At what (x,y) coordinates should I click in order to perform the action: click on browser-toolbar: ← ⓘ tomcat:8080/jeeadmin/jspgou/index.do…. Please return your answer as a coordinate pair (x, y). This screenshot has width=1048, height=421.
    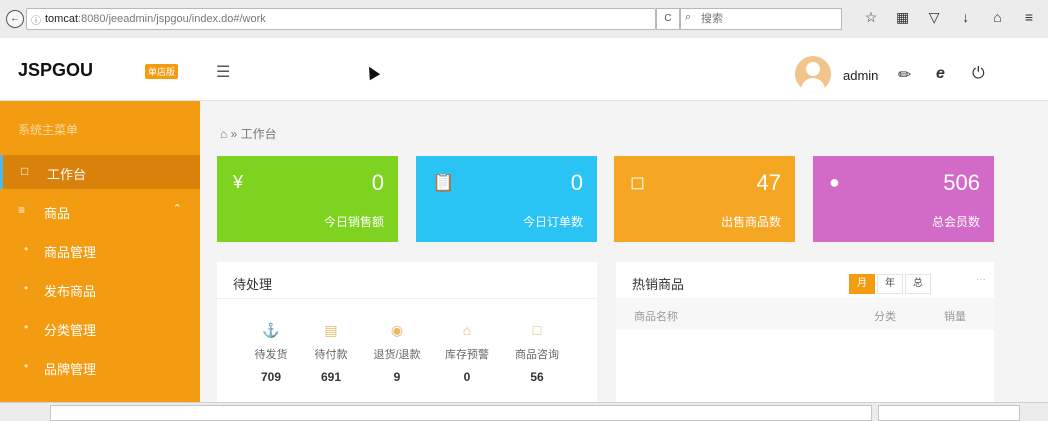
    Looking at the image, I should click on (524, 19).